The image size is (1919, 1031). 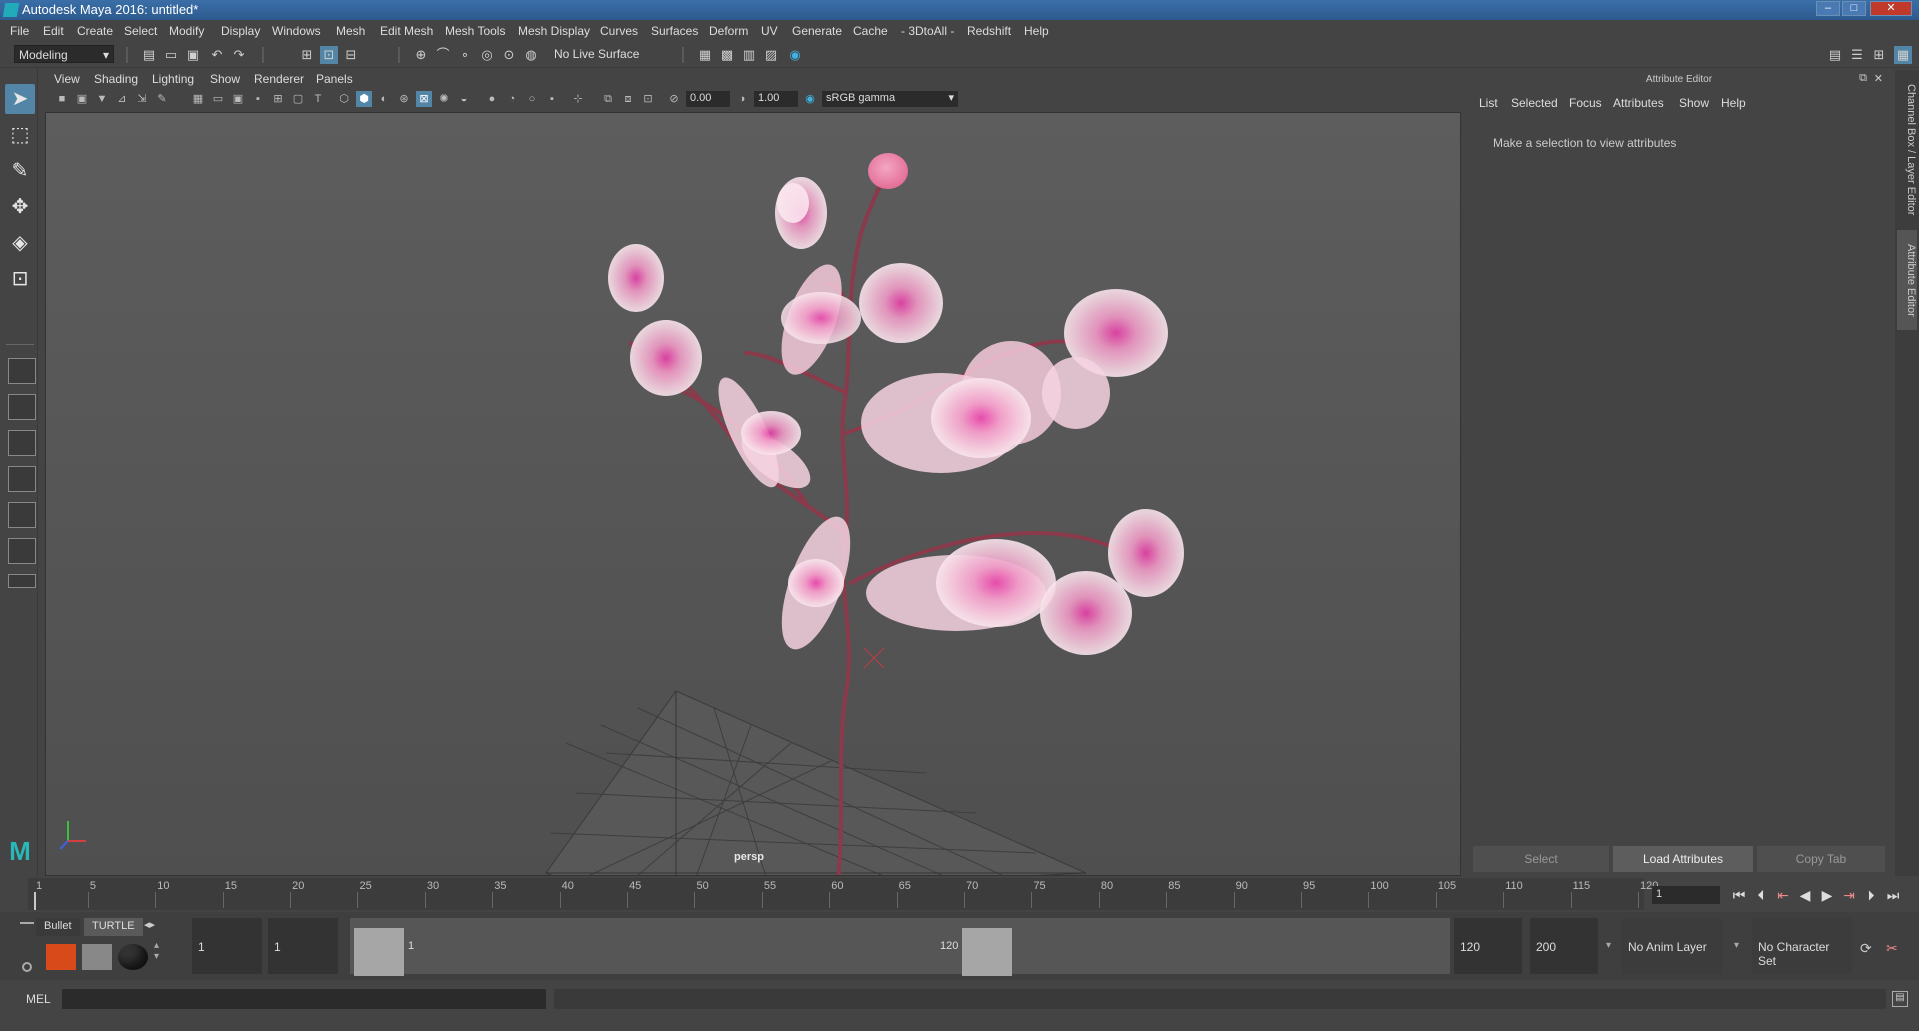 What do you see at coordinates (475, 31) in the screenshot?
I see `menu-mesh-tools: Mesh Tools` at bounding box center [475, 31].